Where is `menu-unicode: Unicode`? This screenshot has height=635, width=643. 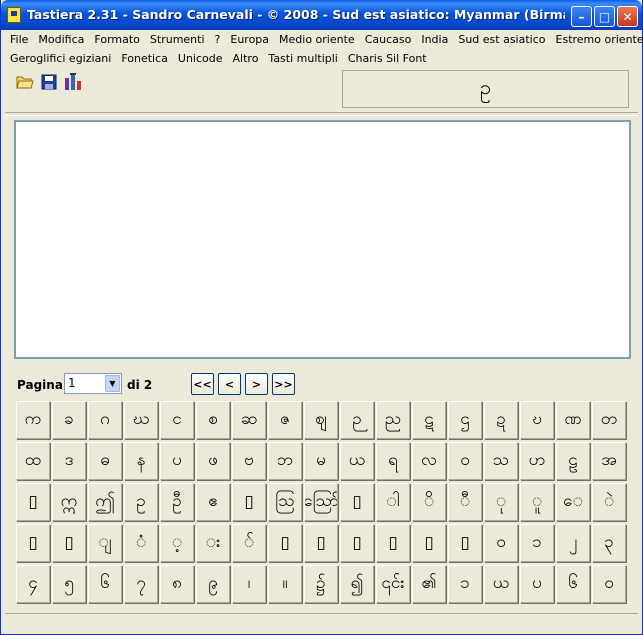 menu-unicode: Unicode is located at coordinates (200, 58).